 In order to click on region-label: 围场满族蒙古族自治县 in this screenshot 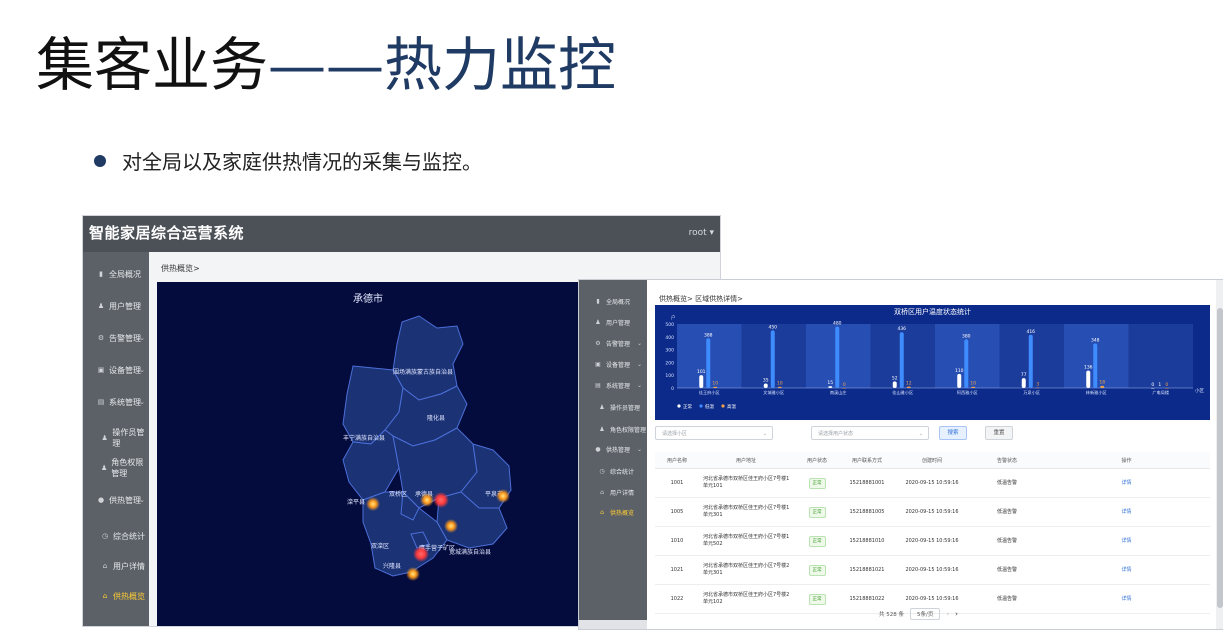, I will do `click(423, 372)`.